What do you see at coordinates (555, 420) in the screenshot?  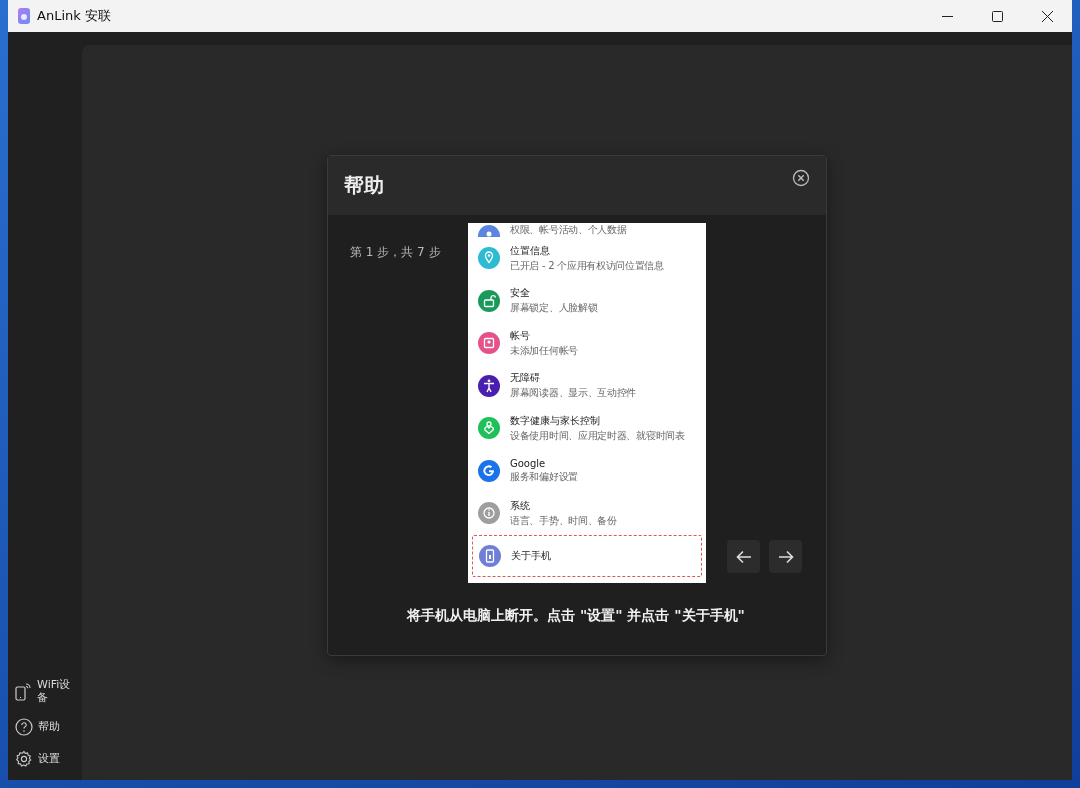 I see `setting-title: 数字健康与家长控制` at bounding box center [555, 420].